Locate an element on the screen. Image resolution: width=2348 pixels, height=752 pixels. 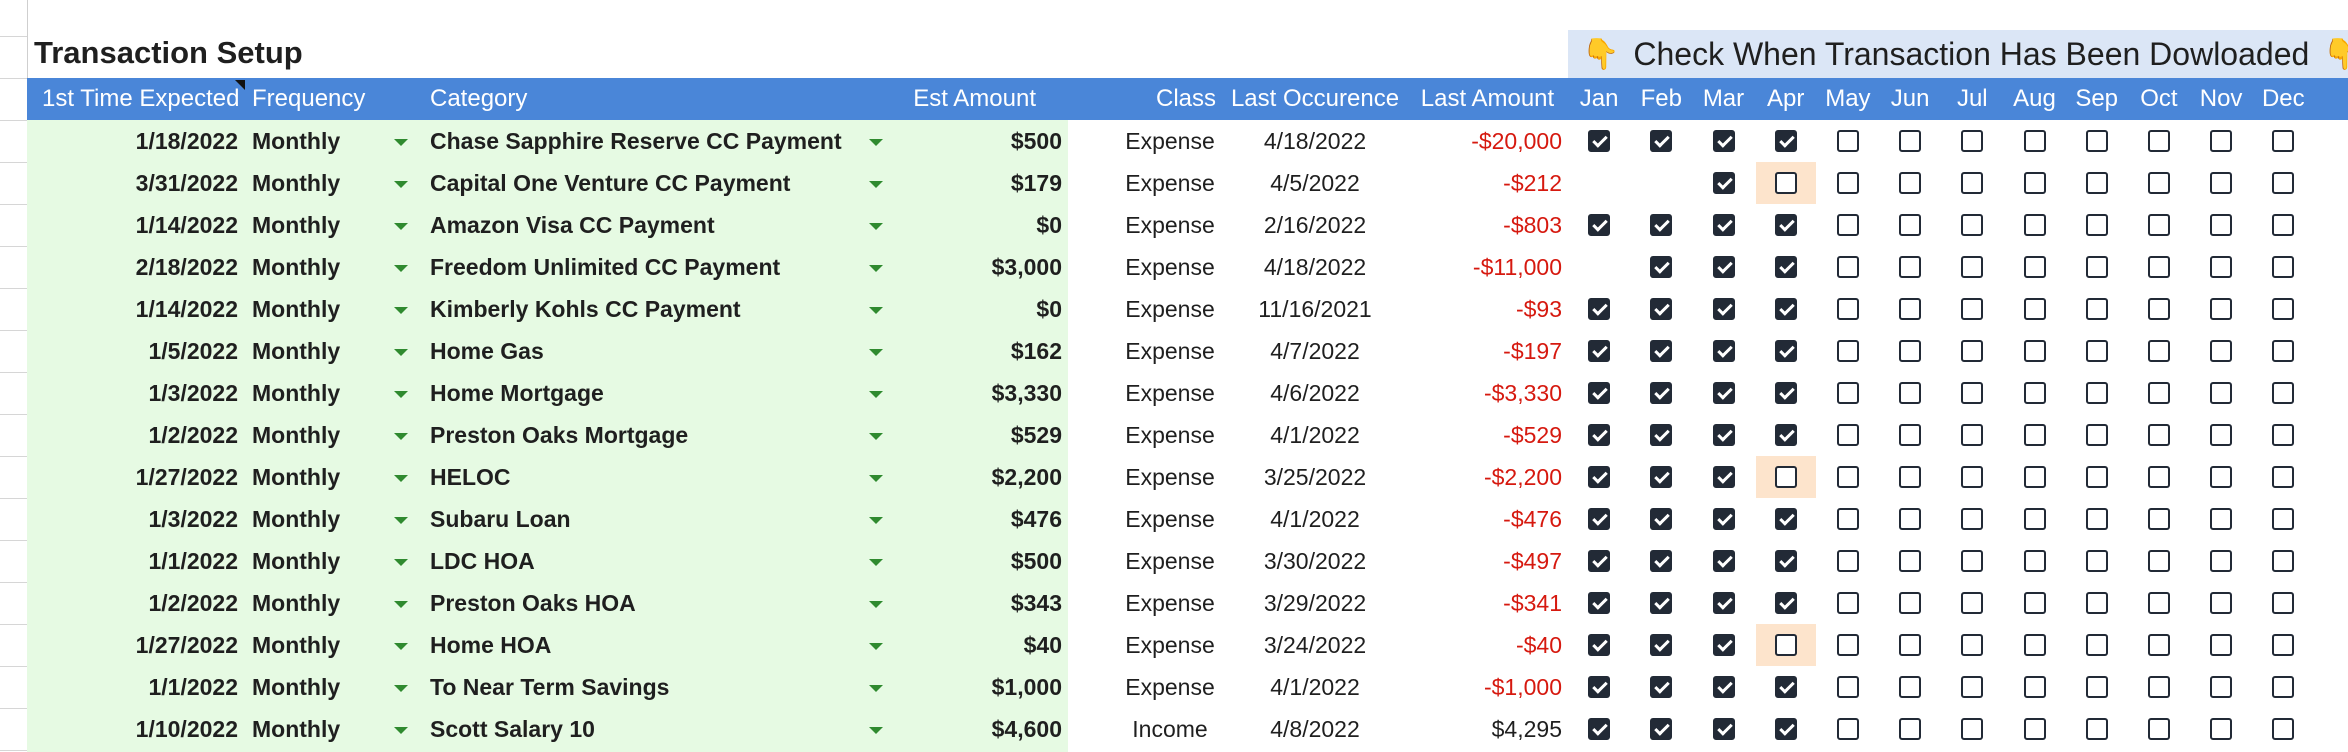
est-amount-cell: $179 is located at coordinates (981, 183).